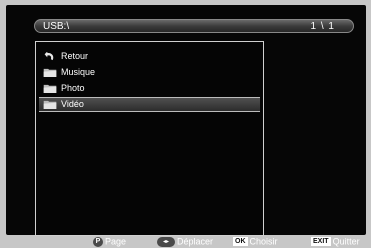  What do you see at coordinates (195, 241) in the screenshot?
I see `hint-move-label: Déplacer` at bounding box center [195, 241].